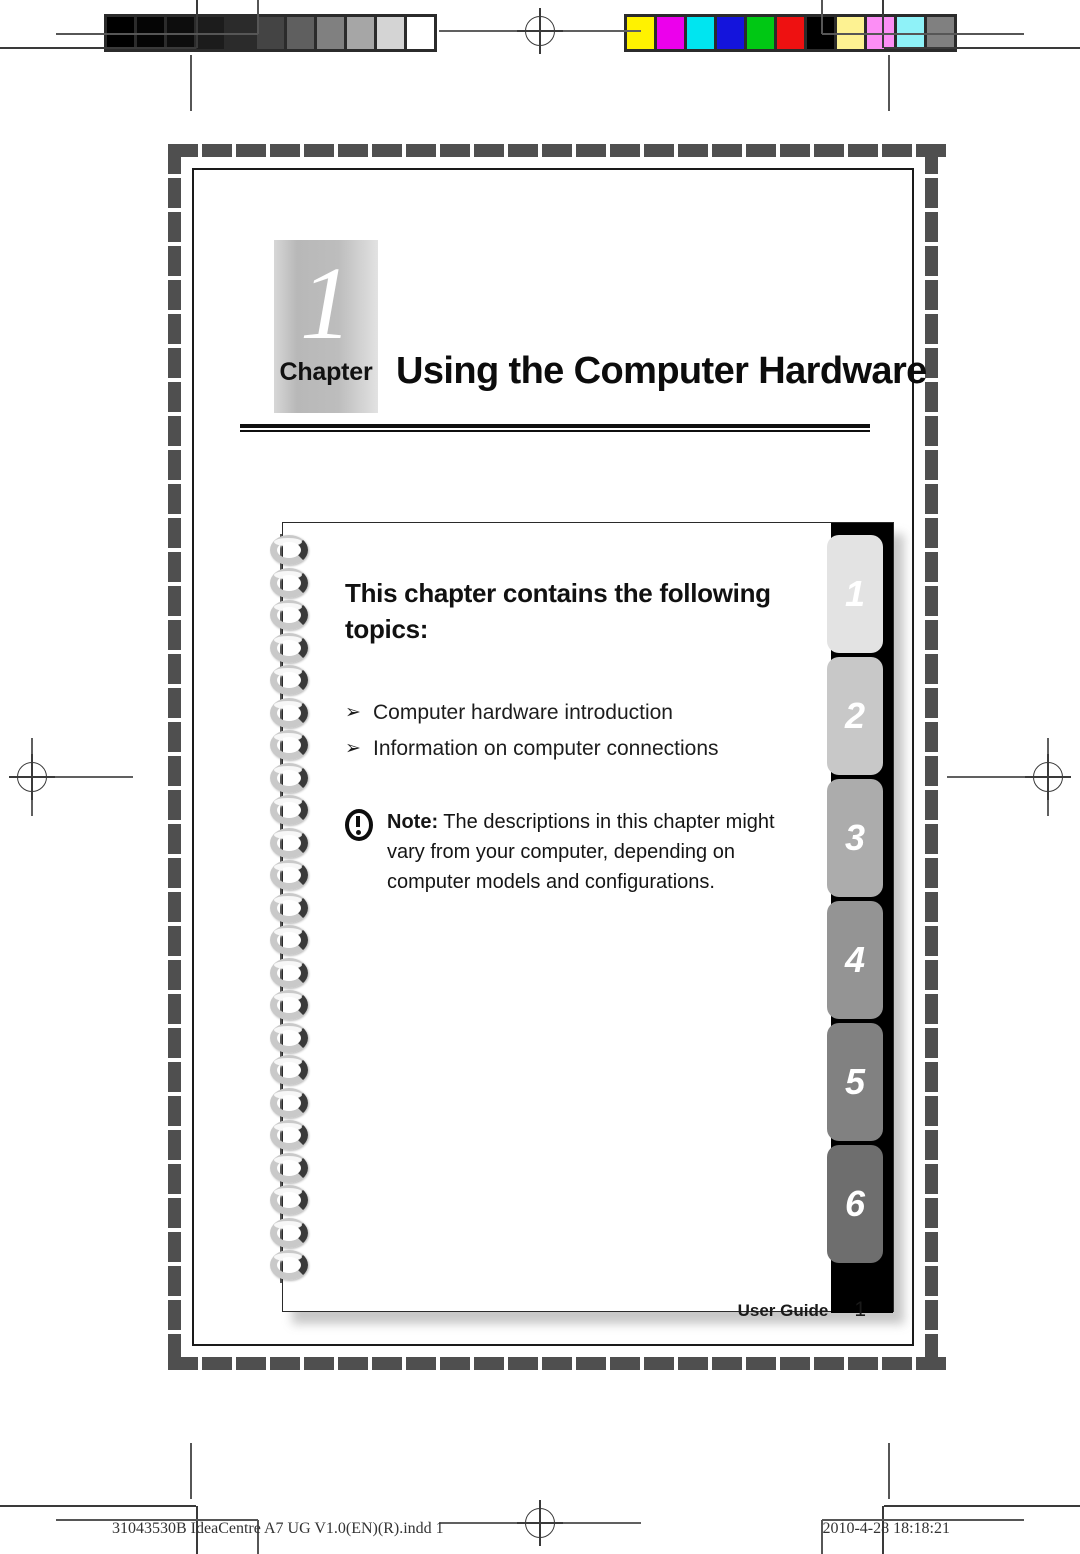 The height and width of the screenshot is (1554, 1080). I want to click on chapter-tab-5: 5, so click(855, 1082).